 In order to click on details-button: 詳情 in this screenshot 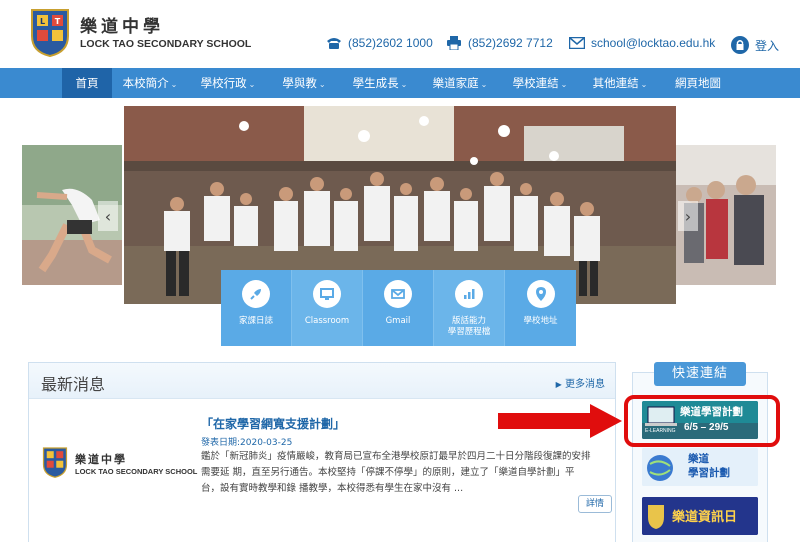, I will do `click(595, 504)`.